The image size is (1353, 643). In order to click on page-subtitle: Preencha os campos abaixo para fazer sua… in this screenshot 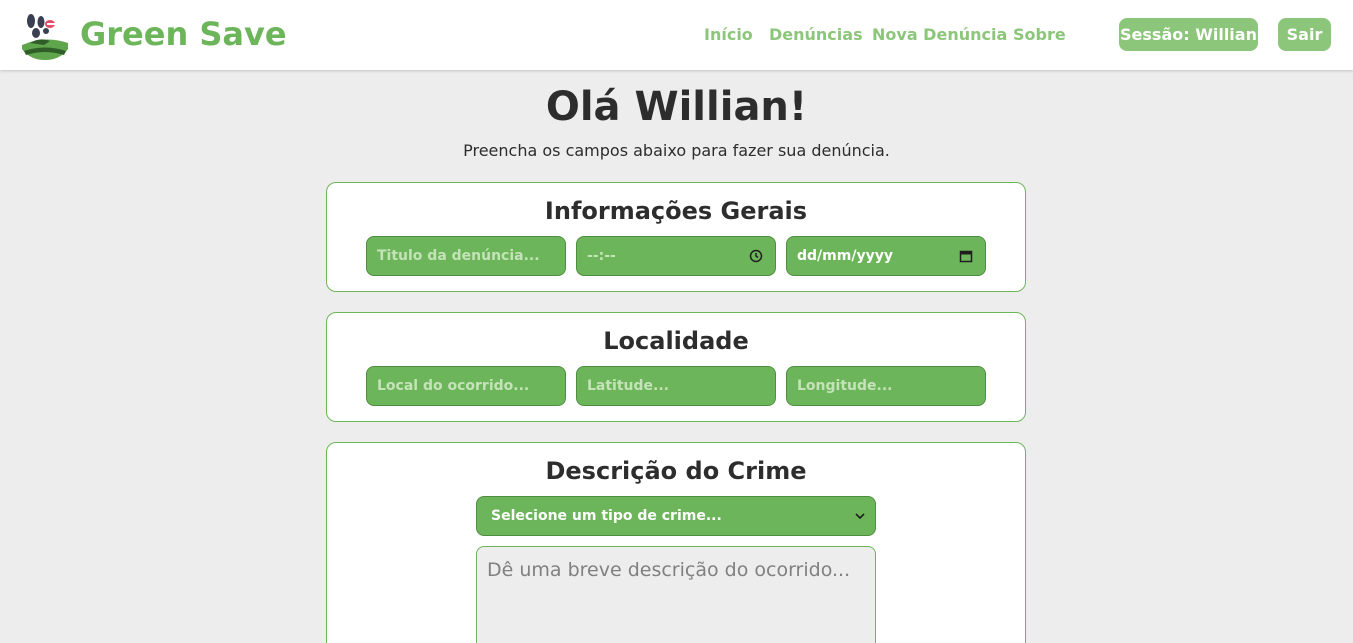, I will do `click(676, 150)`.